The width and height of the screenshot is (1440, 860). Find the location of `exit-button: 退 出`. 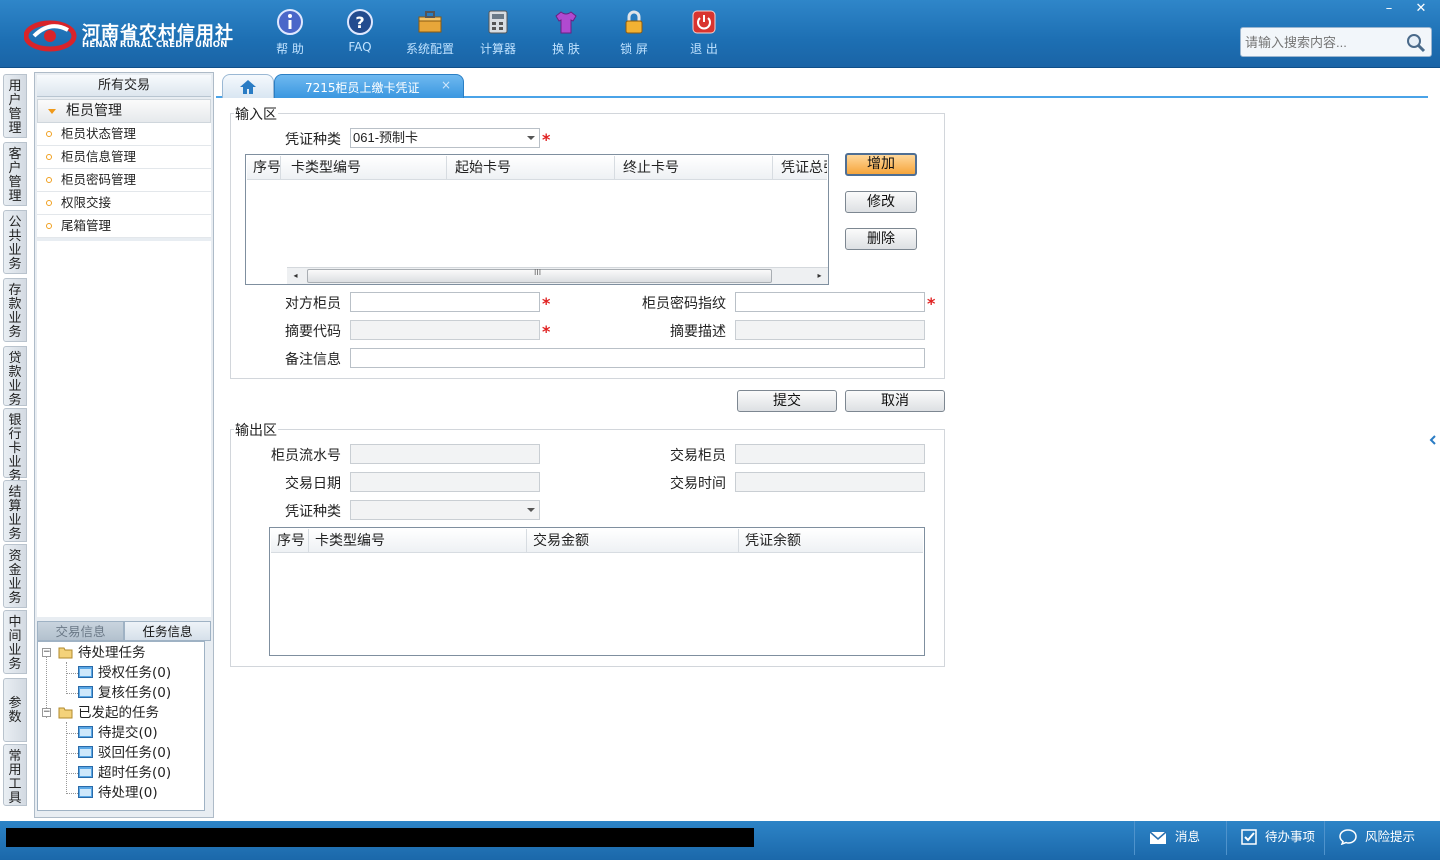

exit-button: 退 出 is located at coordinates (704, 34).